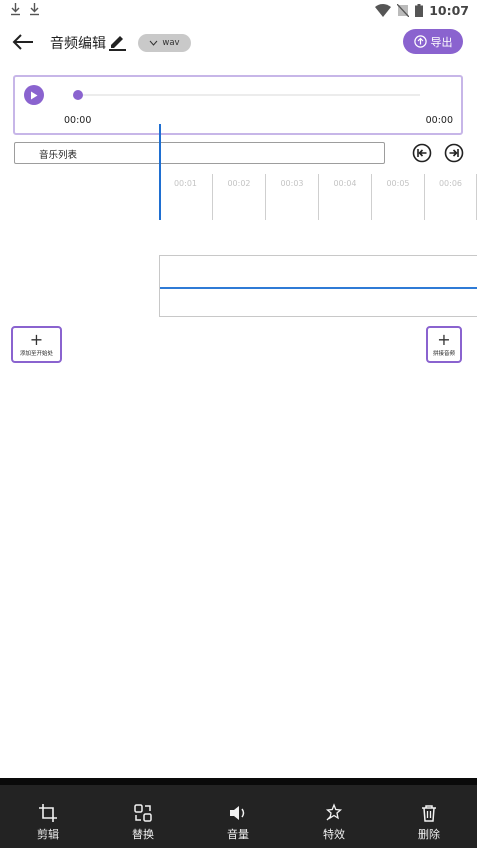 This screenshot has height=848, width=477. Describe the element at coordinates (383, 10) in the screenshot. I see `wifi-icon` at that location.